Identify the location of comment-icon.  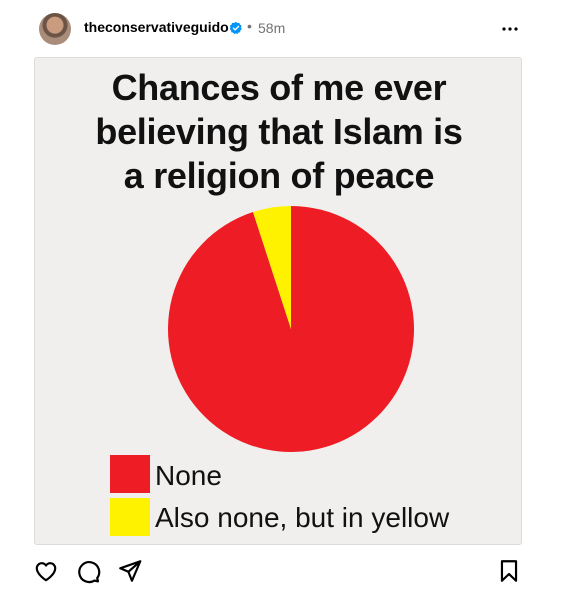
(88, 571).